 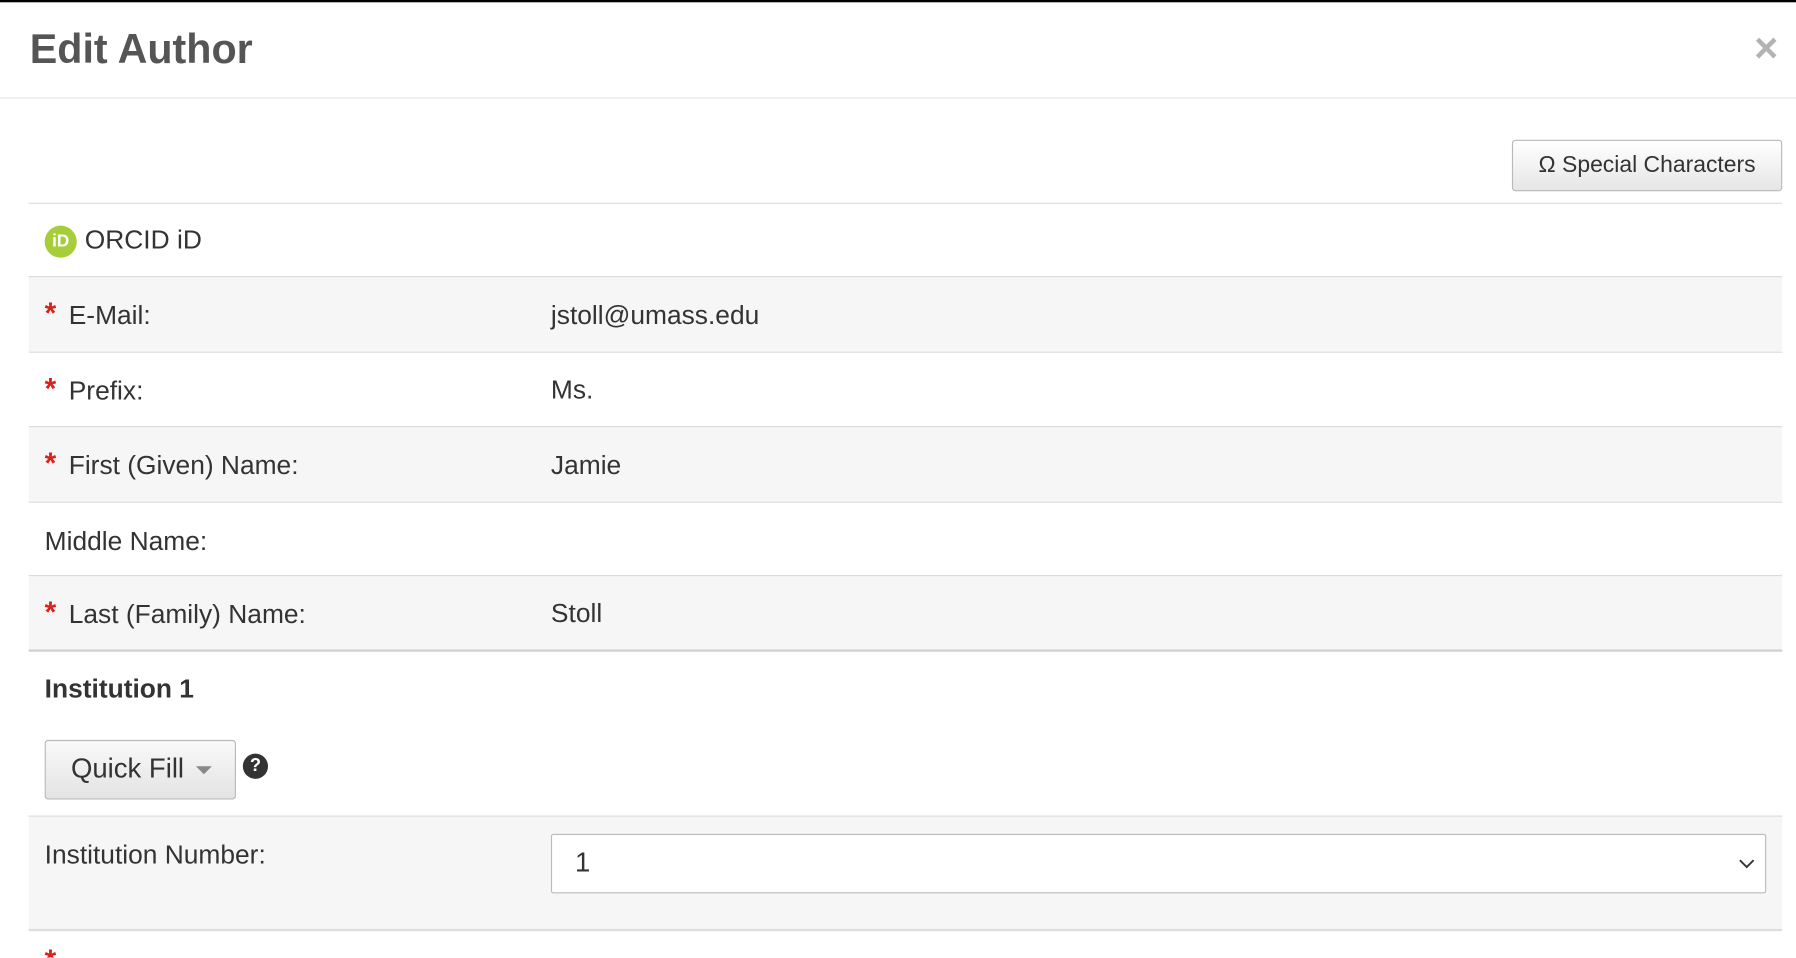 I want to click on caret-down-icon, so click(x=203, y=770).